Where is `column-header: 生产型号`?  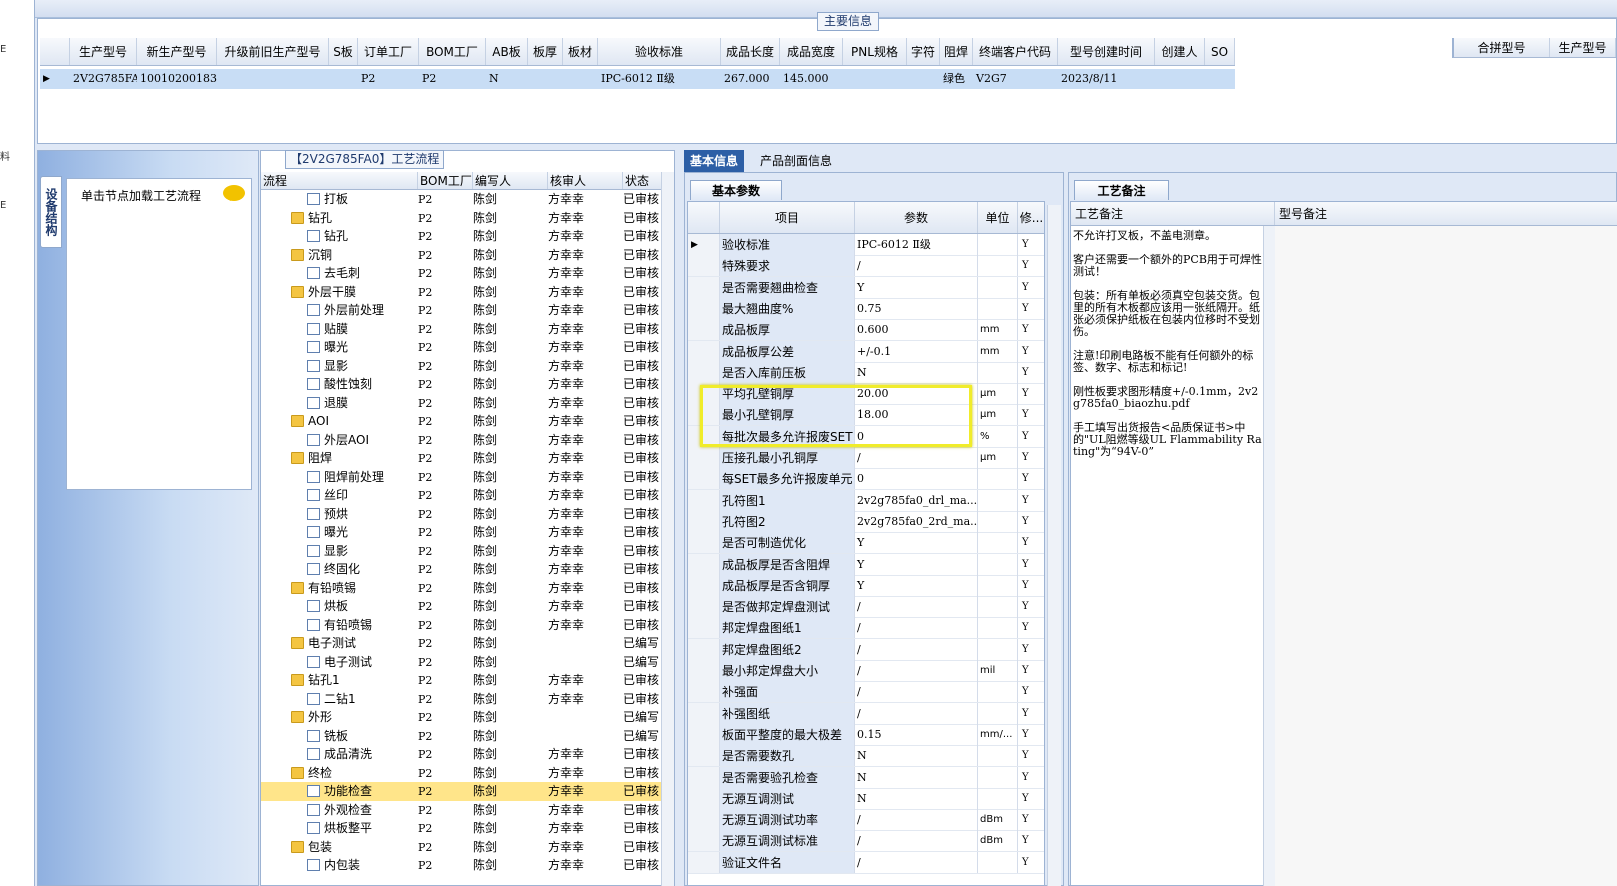 column-header: 生产型号 is located at coordinates (103, 51).